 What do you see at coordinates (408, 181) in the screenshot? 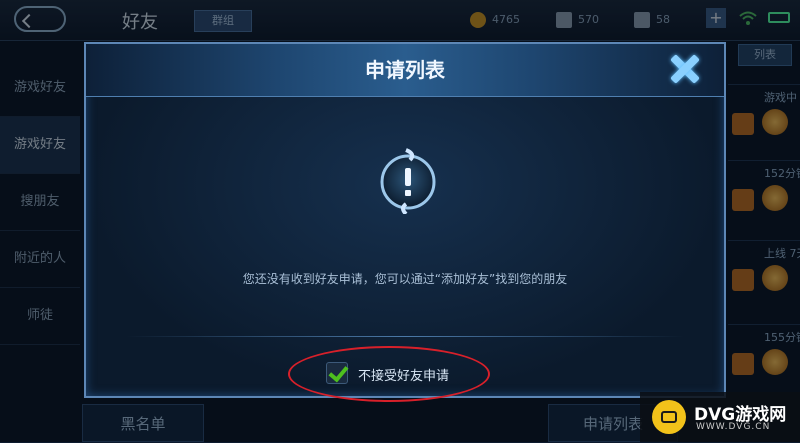
I see `alert-icon` at bounding box center [408, 181].